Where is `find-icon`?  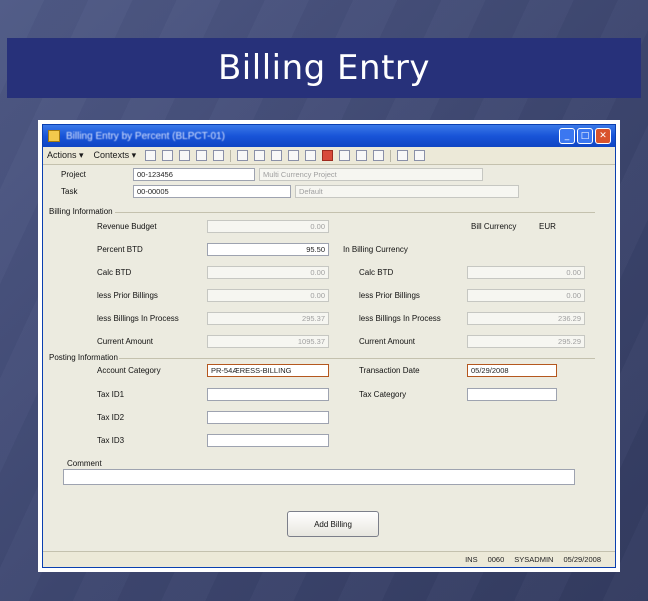
find-icon is located at coordinates (311, 155).